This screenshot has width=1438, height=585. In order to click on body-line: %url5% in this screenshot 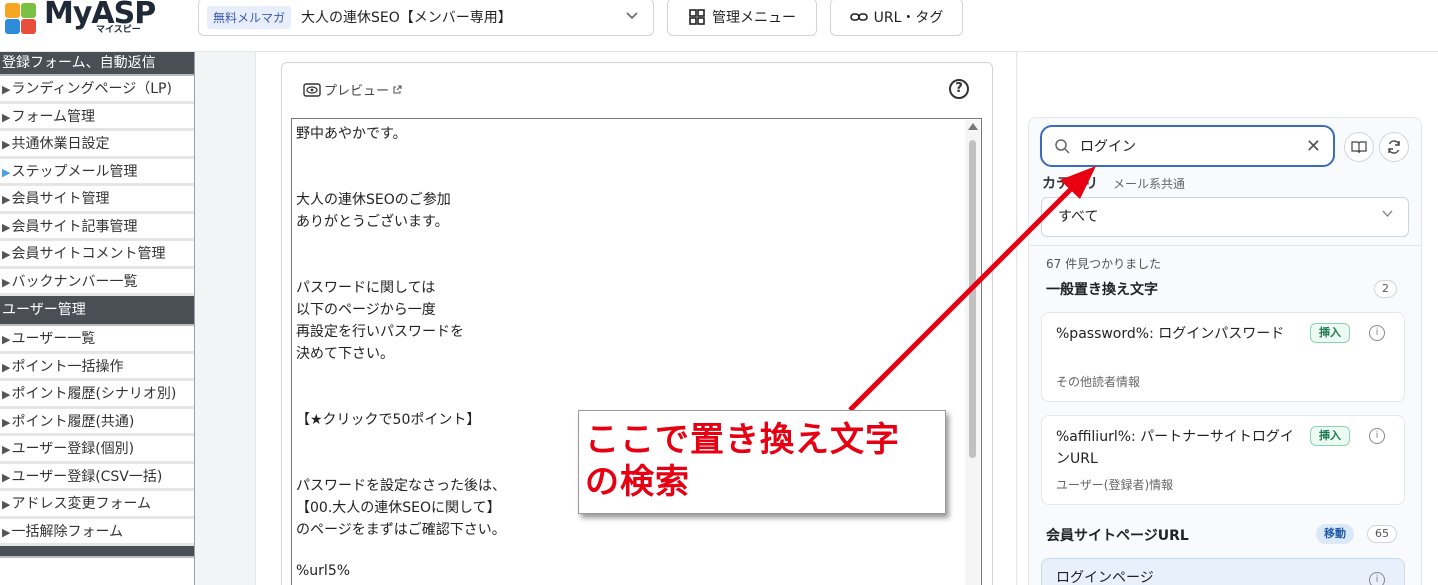, I will do `click(323, 571)`.